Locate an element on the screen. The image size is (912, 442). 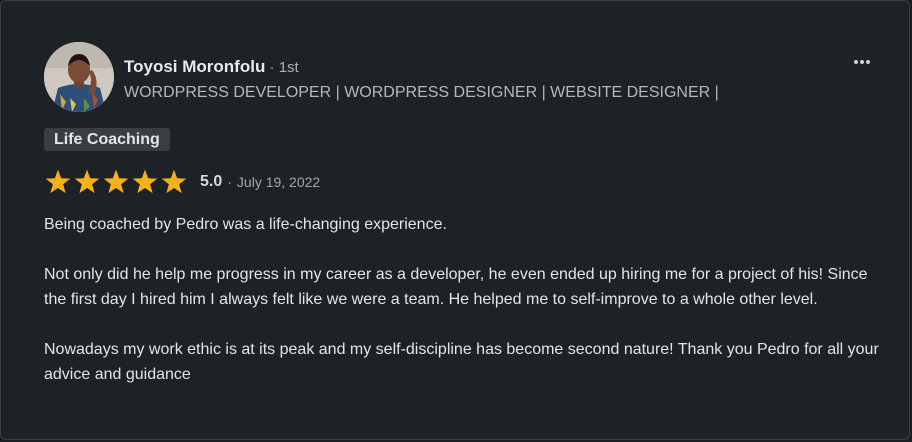
more-horizontal-icon is located at coordinates (862, 62).